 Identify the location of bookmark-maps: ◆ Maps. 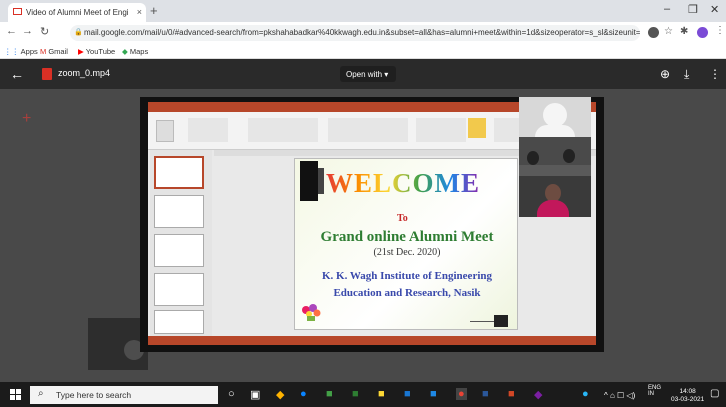
(135, 51).